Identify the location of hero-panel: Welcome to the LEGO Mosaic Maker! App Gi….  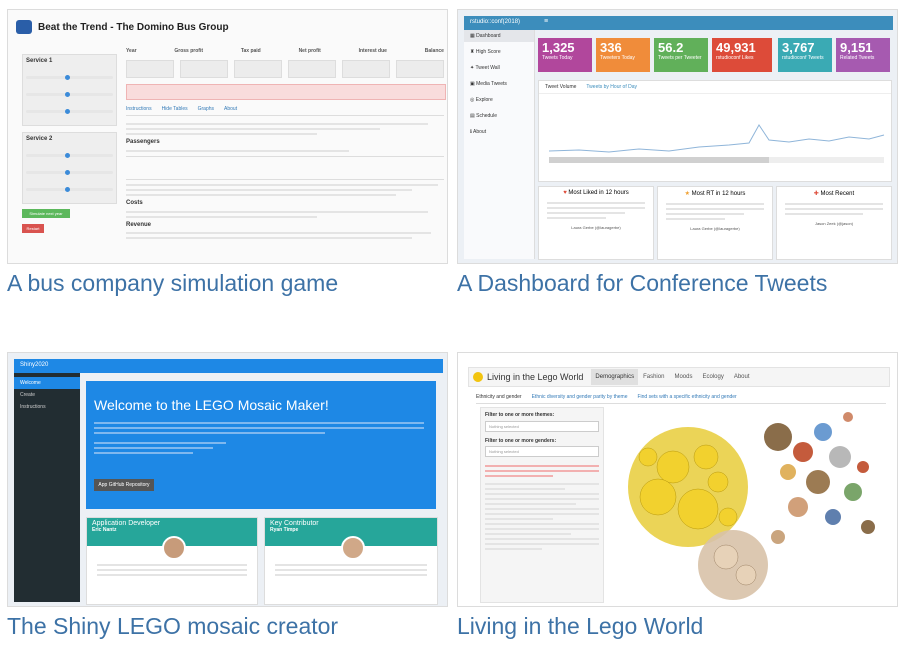
(261, 445).